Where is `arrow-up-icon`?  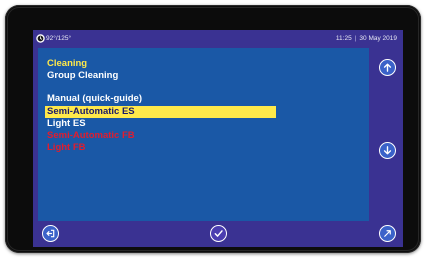 arrow-up-icon is located at coordinates (387, 67).